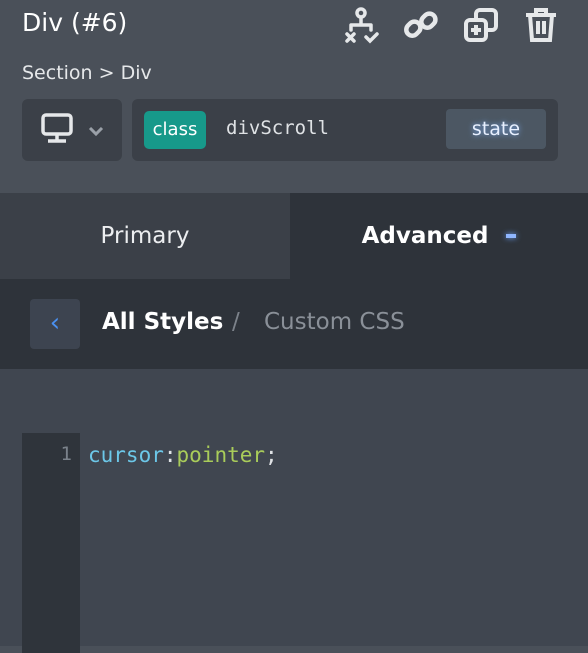  What do you see at coordinates (277, 128) in the screenshot?
I see `class-name: divScroll` at bounding box center [277, 128].